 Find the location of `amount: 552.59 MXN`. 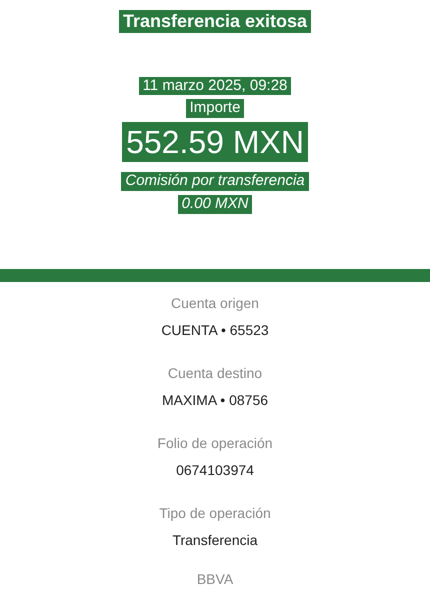

amount: 552.59 MXN is located at coordinates (215, 142).